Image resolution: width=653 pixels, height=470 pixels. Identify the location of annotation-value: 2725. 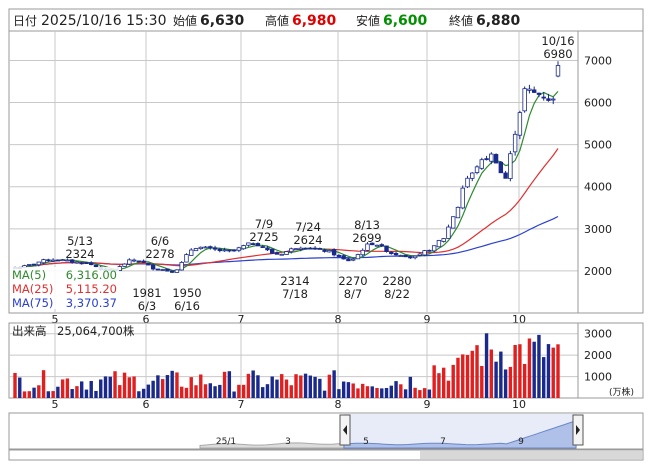
(263, 237).